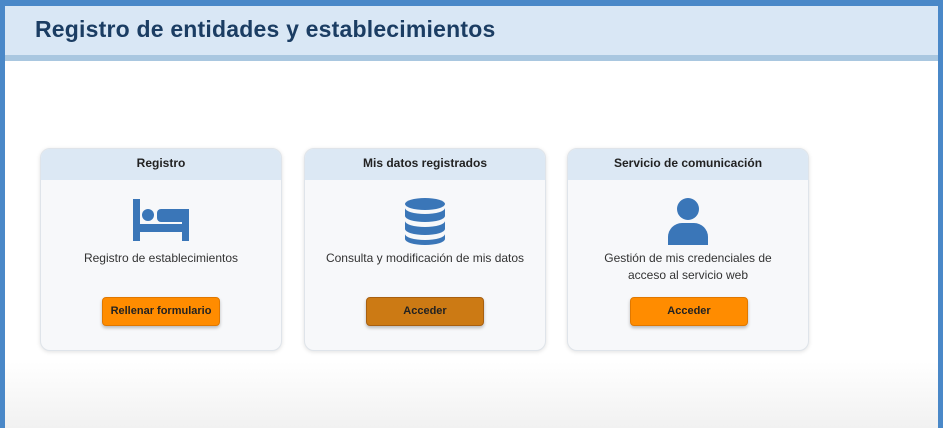 The height and width of the screenshot is (428, 943). I want to click on card-title: Mis datos registrados, so click(425, 164).